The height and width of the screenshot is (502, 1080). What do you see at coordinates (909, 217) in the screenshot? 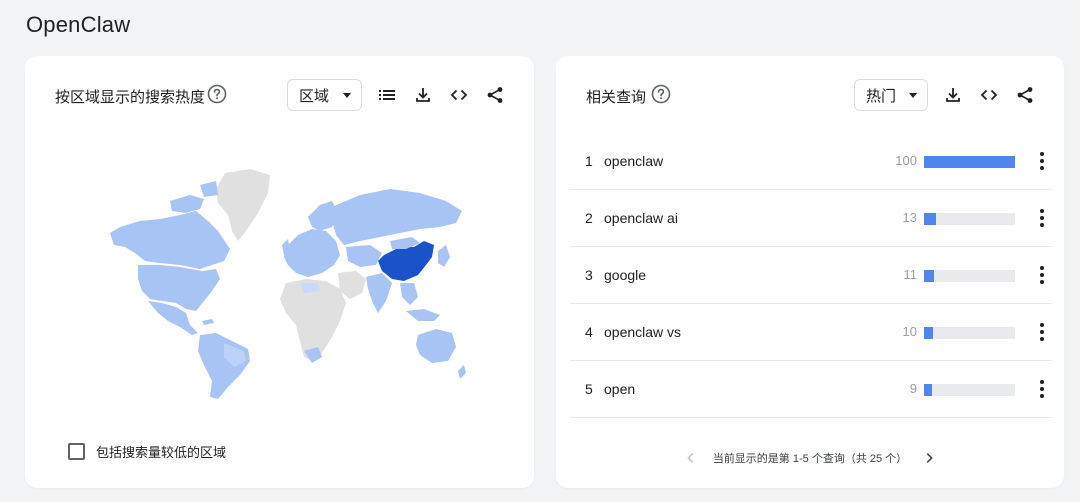
I see `query-value: 13` at bounding box center [909, 217].